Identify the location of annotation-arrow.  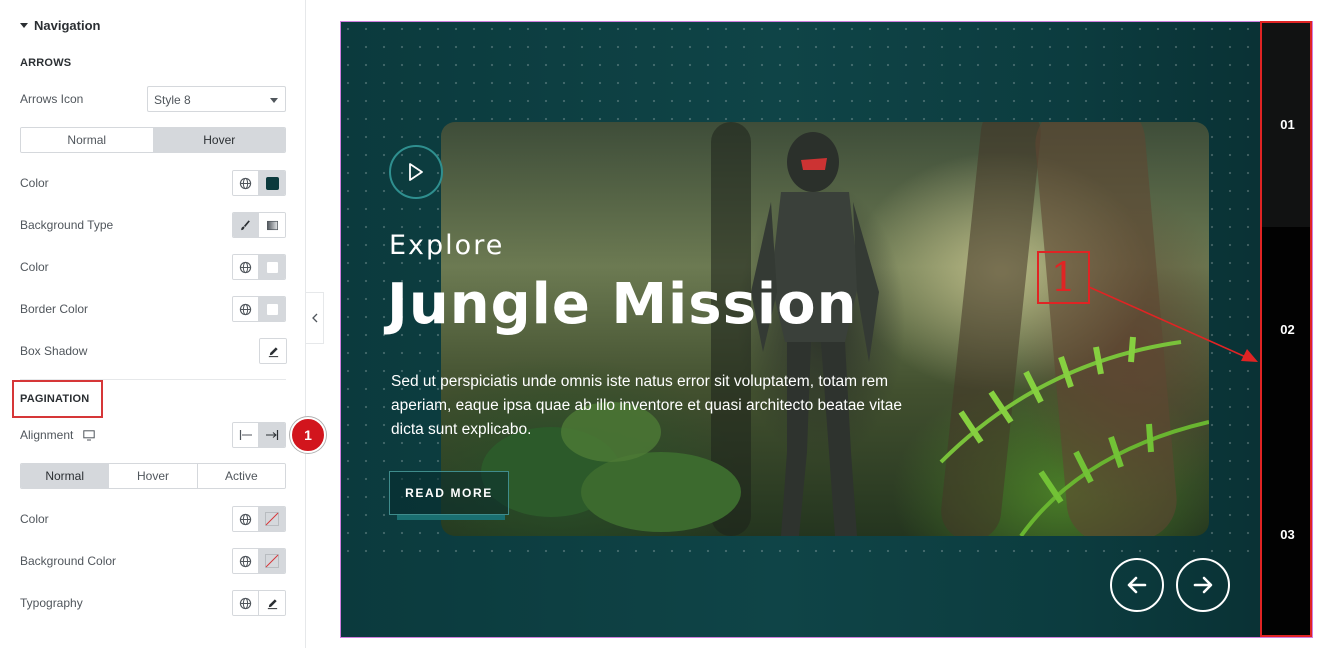
(1173, 324).